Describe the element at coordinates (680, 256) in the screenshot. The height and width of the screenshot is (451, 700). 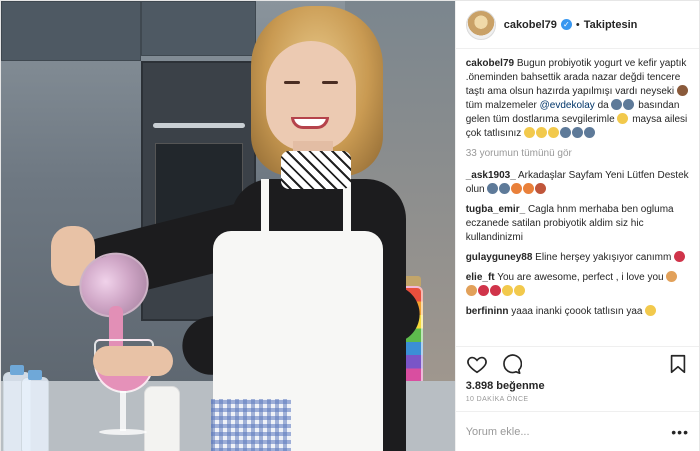
I see `heart-emoji-icon` at that location.